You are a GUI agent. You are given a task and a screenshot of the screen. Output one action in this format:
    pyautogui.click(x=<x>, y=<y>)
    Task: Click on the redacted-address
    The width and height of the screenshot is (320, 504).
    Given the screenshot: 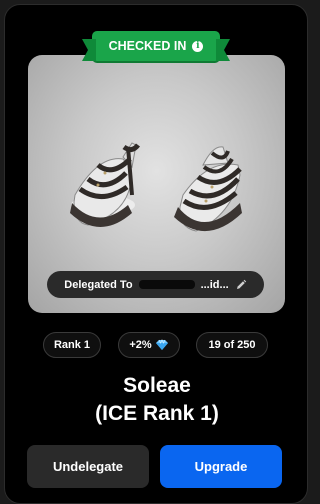 What is the action you would take?
    pyautogui.click(x=166, y=284)
    